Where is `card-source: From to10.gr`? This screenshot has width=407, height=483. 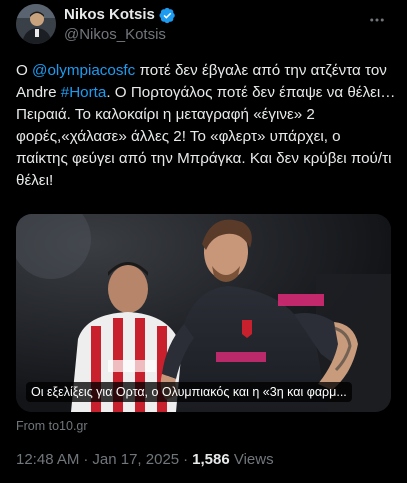
card-source: From to10.gr is located at coordinates (52, 426).